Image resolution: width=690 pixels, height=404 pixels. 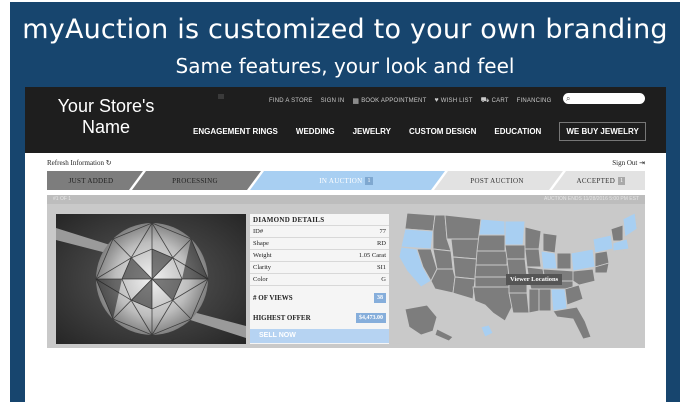 What do you see at coordinates (517, 131) in the screenshot?
I see `nav-education: EDUCATION` at bounding box center [517, 131].